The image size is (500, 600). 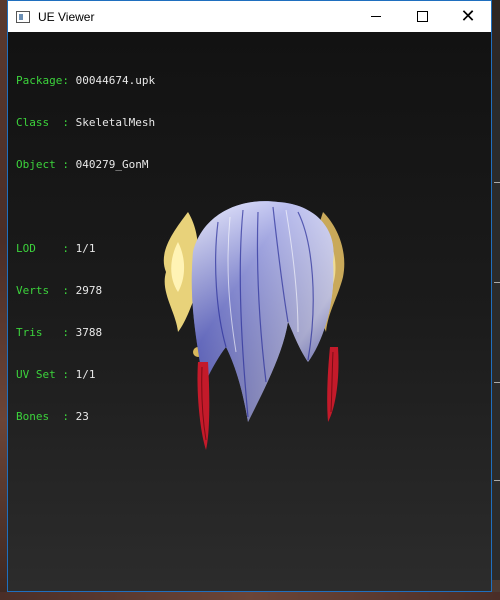 I want to click on info-row-verts: Verts : 2978, so click(x=59, y=290).